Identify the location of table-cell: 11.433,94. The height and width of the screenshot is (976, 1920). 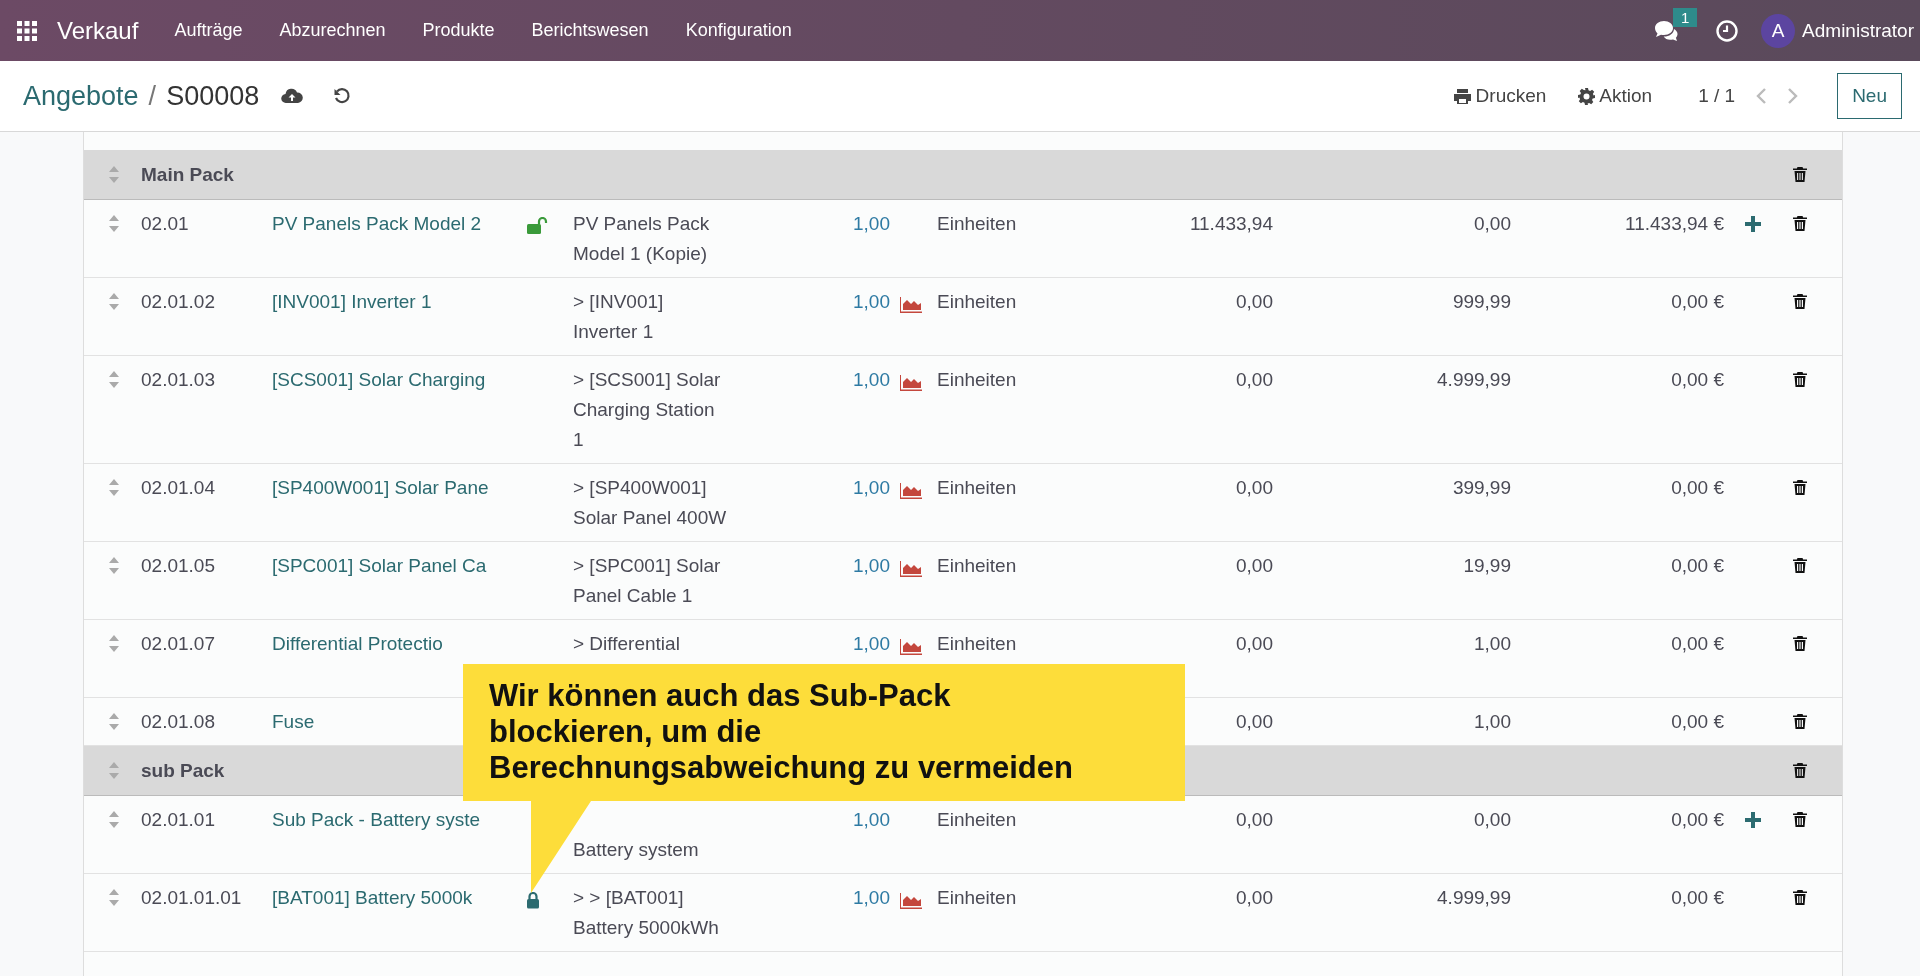
(1231, 223).